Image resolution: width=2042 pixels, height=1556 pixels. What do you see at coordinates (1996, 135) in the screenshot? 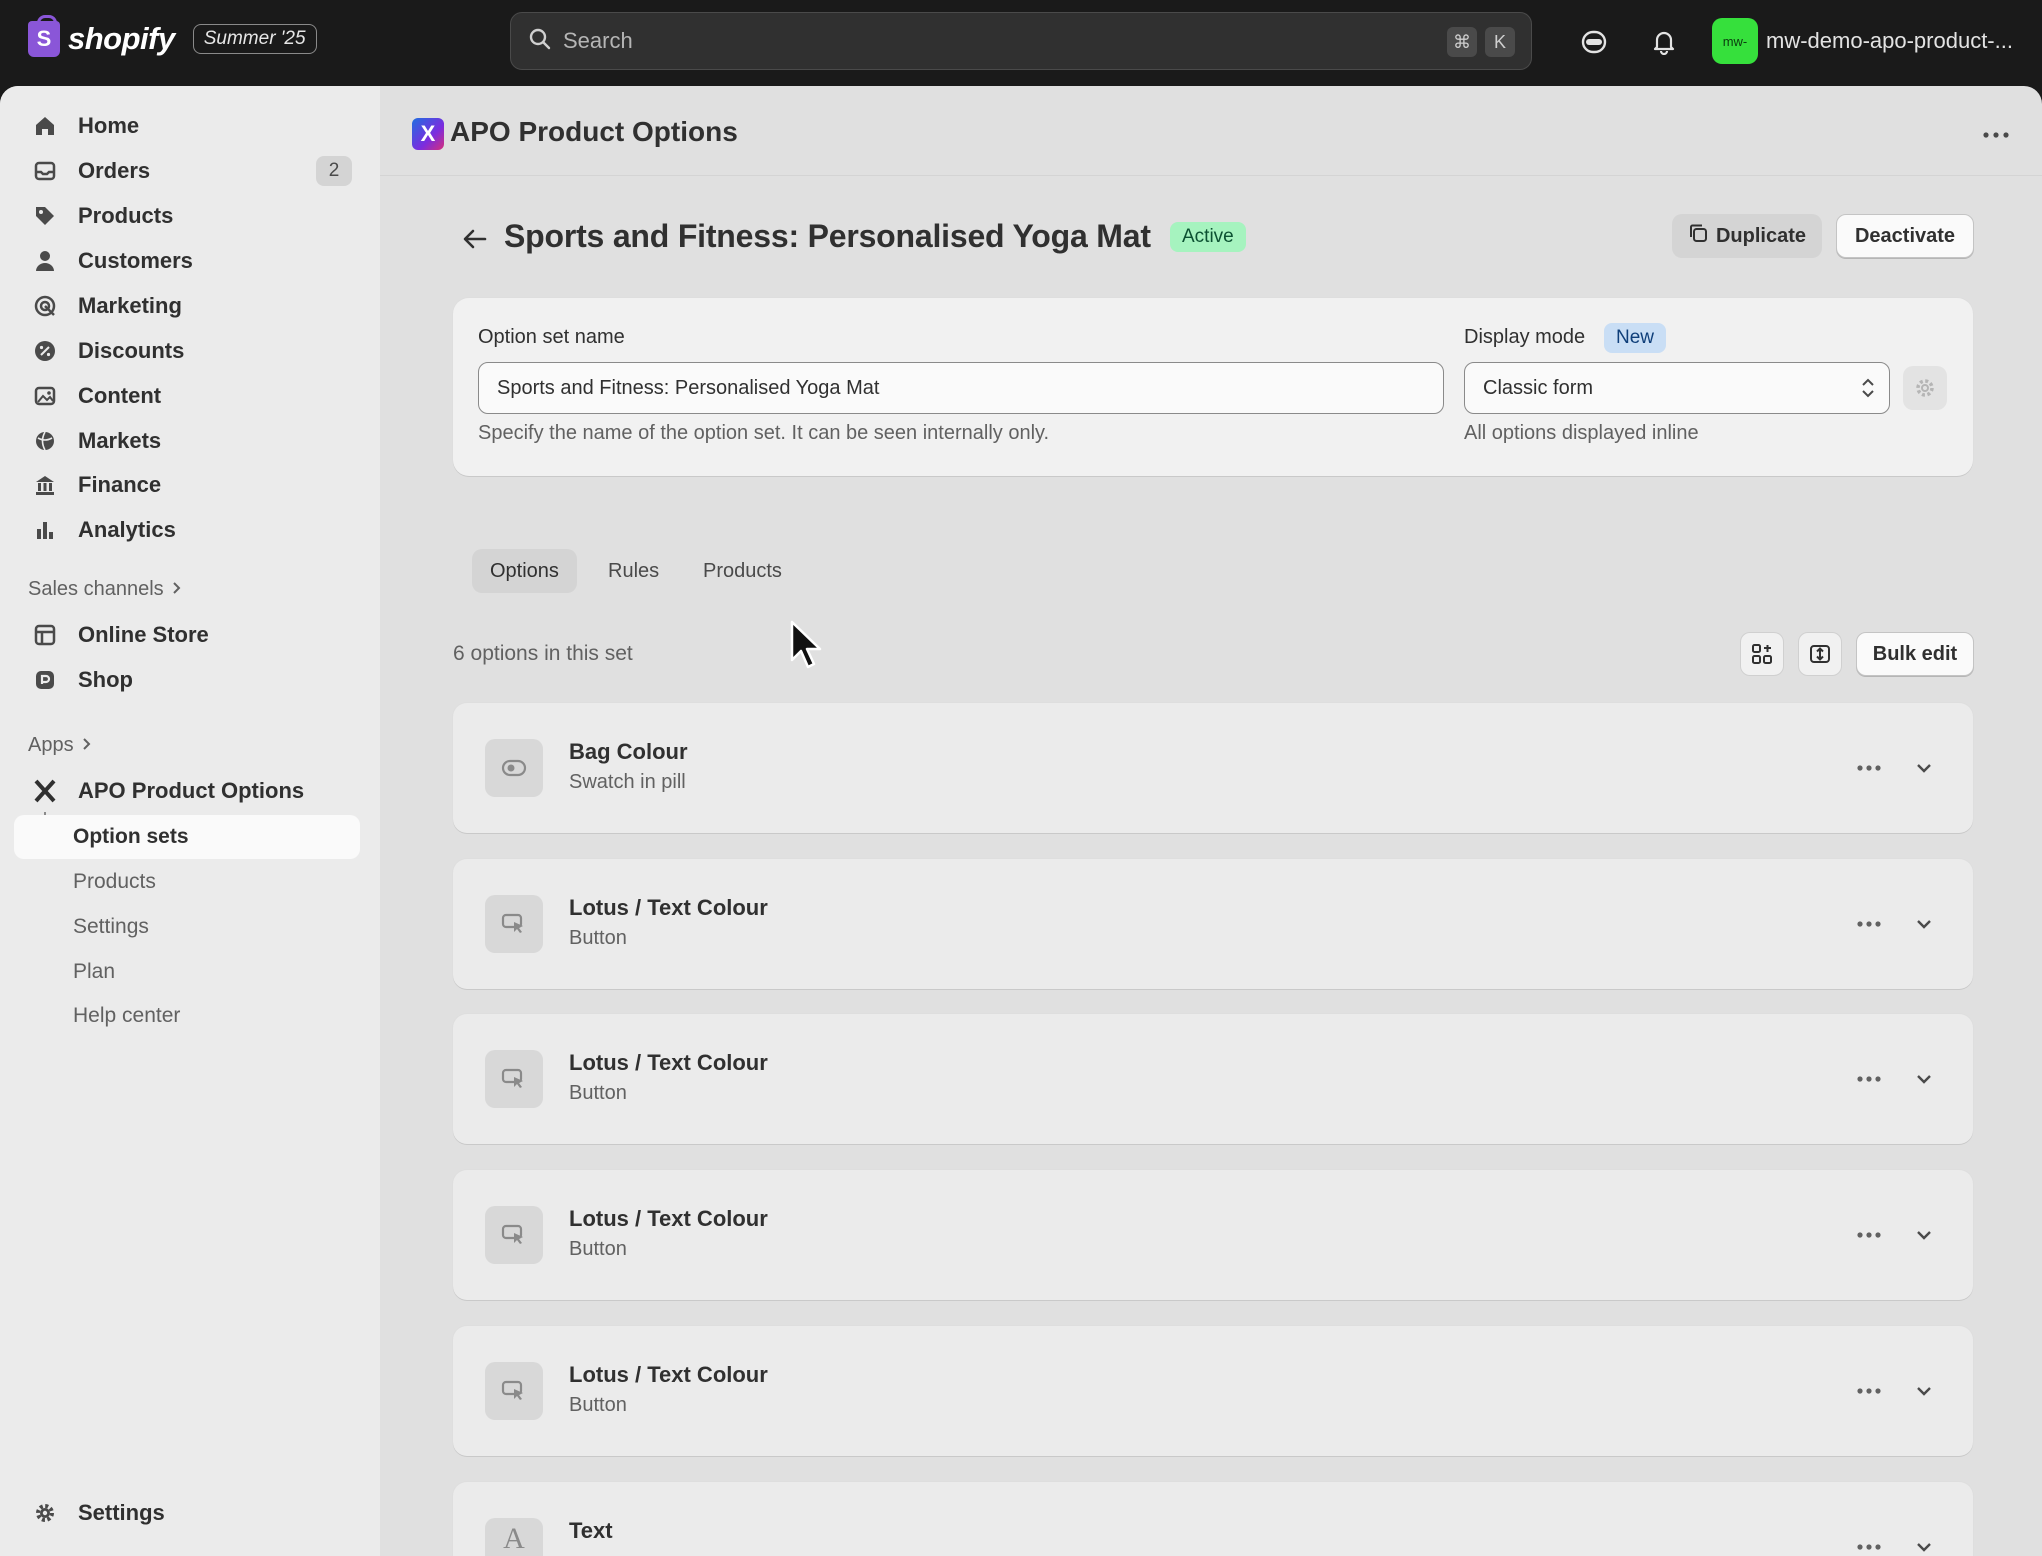
I see `more-actions-icon` at bounding box center [1996, 135].